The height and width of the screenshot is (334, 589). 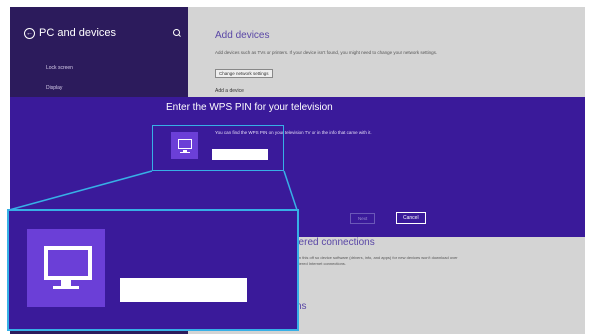 I want to click on next-button: Next, so click(x=363, y=218).